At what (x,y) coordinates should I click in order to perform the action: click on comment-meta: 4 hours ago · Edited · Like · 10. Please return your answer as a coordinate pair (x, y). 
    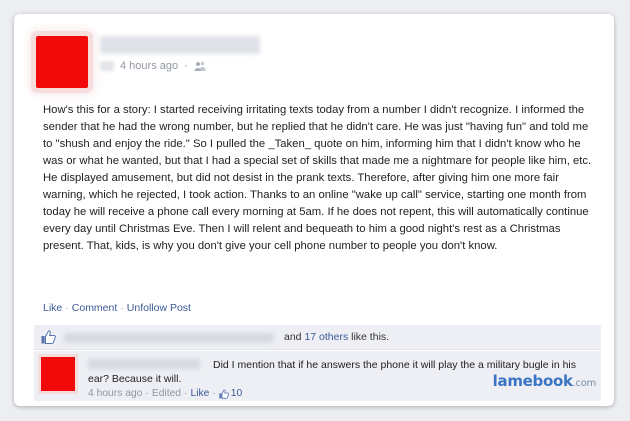
    Looking at the image, I should click on (165, 393).